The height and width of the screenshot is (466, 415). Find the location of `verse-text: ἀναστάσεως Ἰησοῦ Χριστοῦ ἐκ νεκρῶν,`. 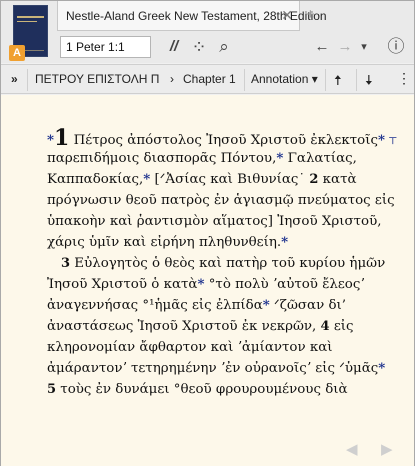

verse-text: ἀναστάσεως Ἰησοῦ Χριστοῦ ἐκ νεκρῶν, is located at coordinates (184, 326).